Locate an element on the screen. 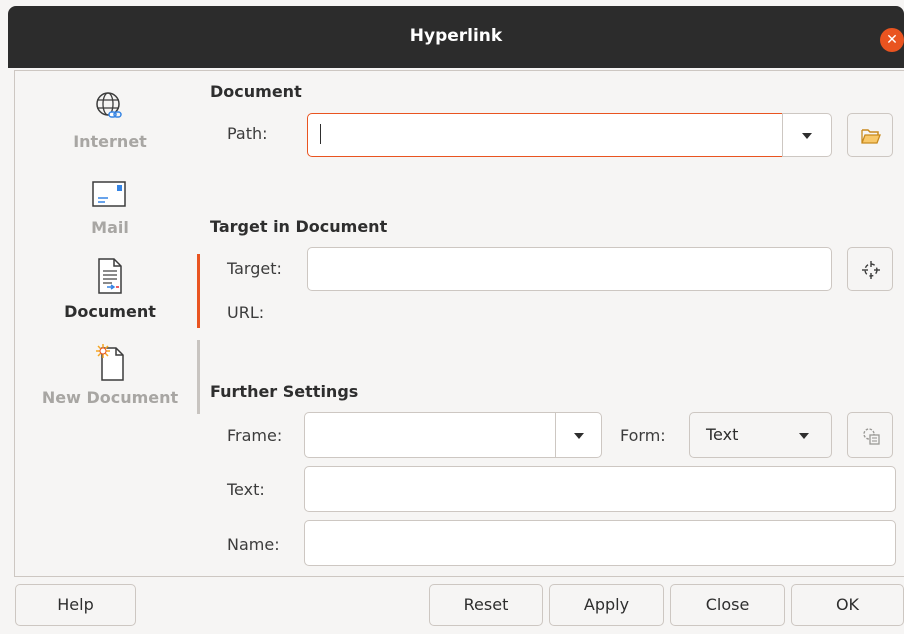  frame-combobox is located at coordinates (453, 435).